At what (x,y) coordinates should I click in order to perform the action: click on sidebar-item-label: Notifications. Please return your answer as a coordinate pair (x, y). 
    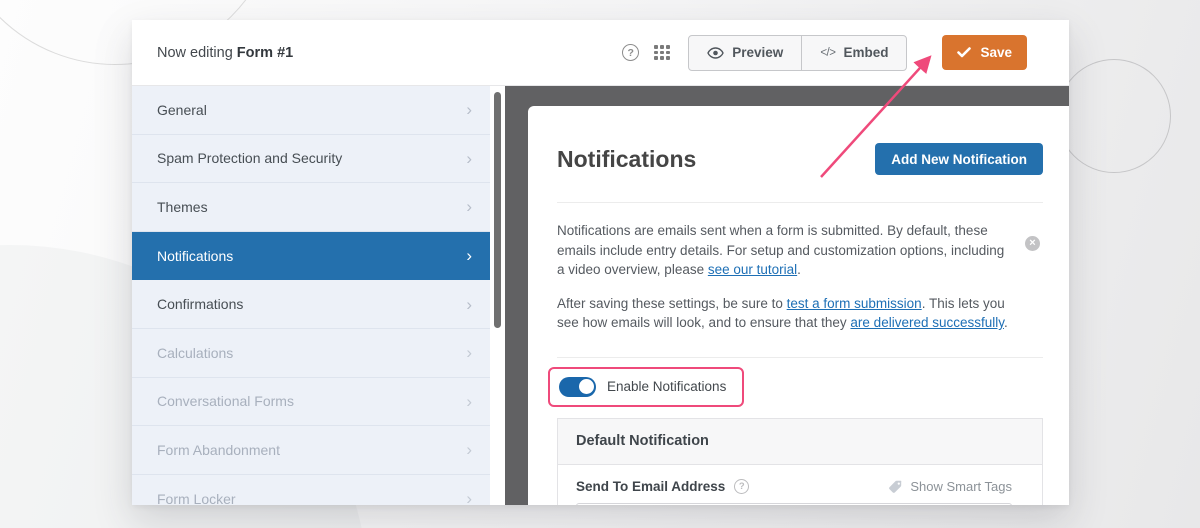
    Looking at the image, I should click on (195, 255).